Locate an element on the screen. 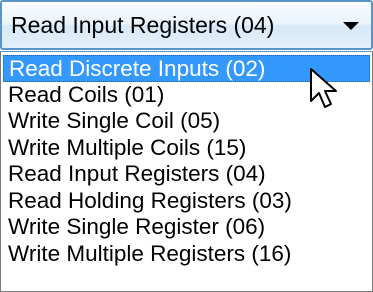 Image resolution: width=373 pixels, height=292 pixels. mouse-pointer-icon is located at coordinates (324, 89).